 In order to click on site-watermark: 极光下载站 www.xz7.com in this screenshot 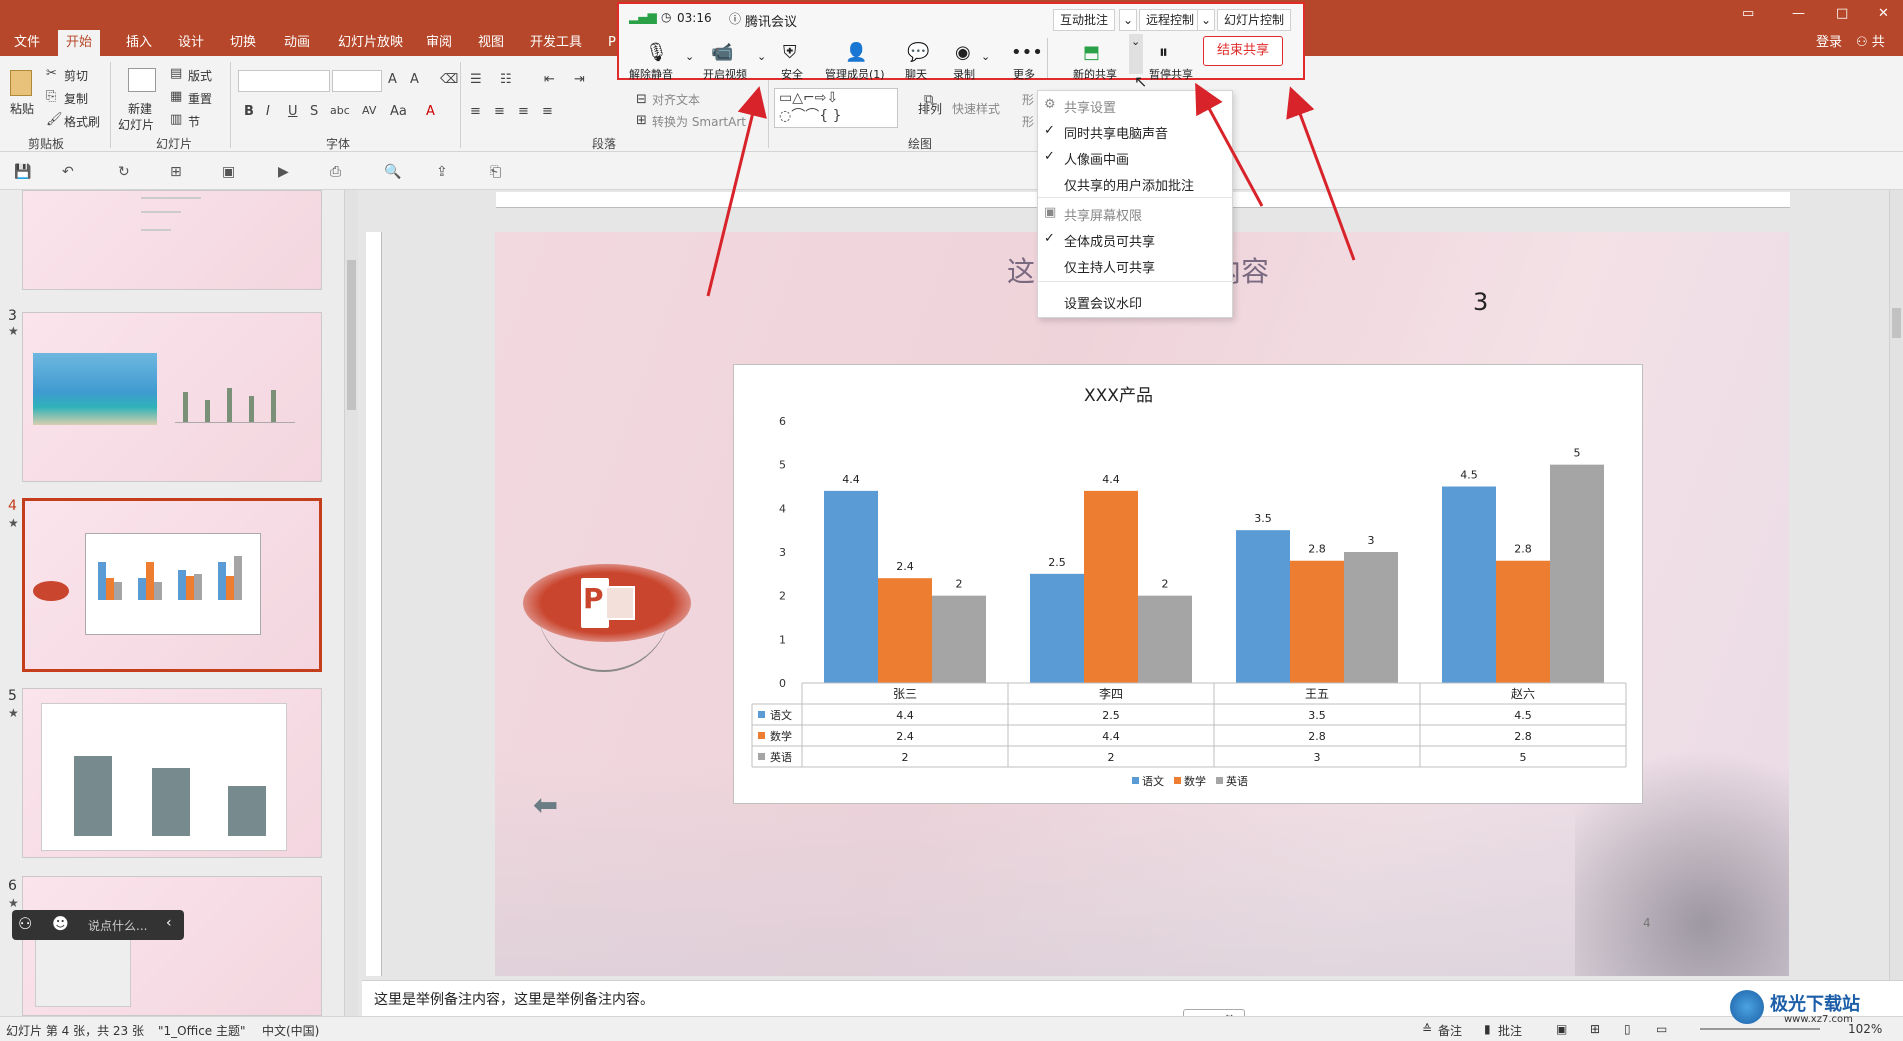, I will do `click(1815, 1008)`.